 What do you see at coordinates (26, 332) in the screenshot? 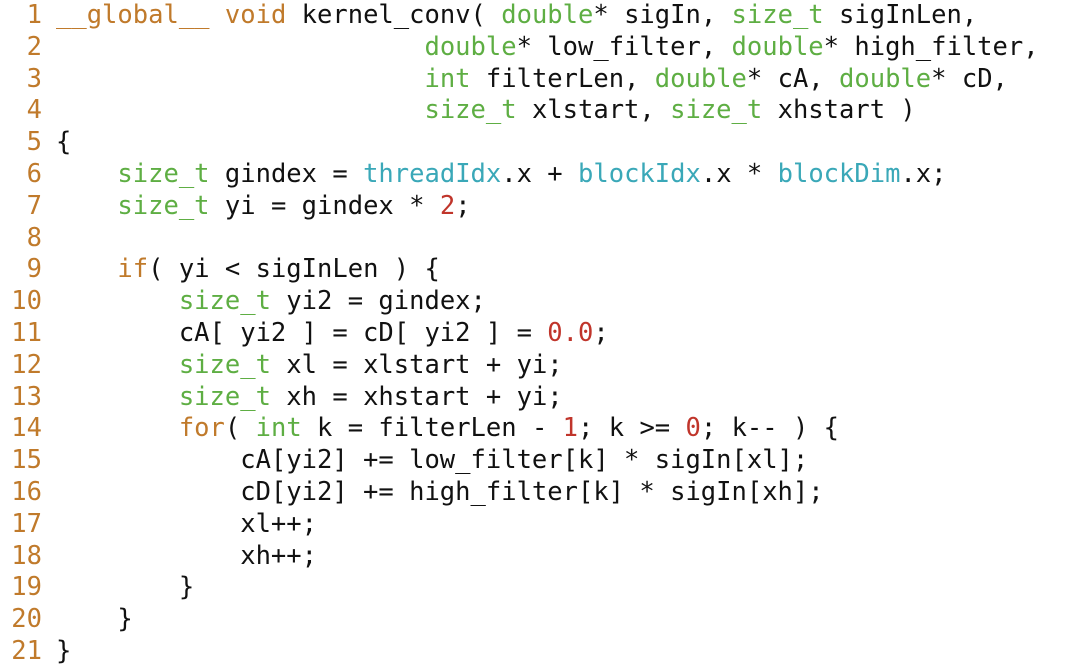
I see `line-number: 11` at bounding box center [26, 332].